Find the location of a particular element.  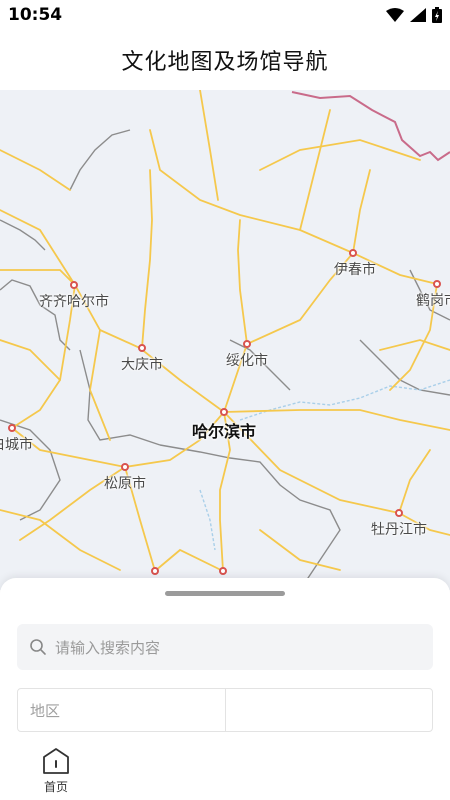

city-marker-hegang is located at coordinates (437, 284).